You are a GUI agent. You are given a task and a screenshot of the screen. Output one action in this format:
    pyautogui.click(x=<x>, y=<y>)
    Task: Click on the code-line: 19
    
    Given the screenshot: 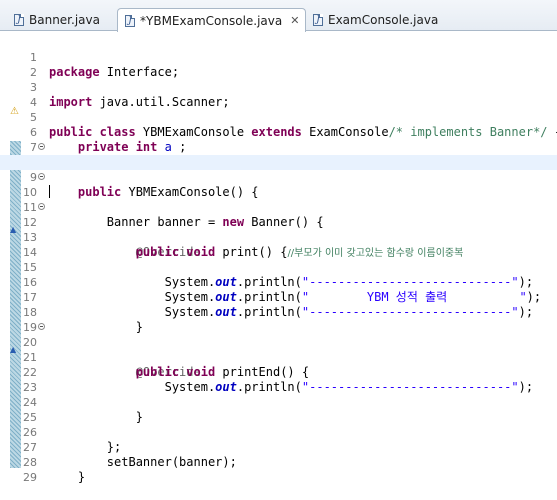 What is the action you would take?
    pyautogui.click(x=278, y=319)
    